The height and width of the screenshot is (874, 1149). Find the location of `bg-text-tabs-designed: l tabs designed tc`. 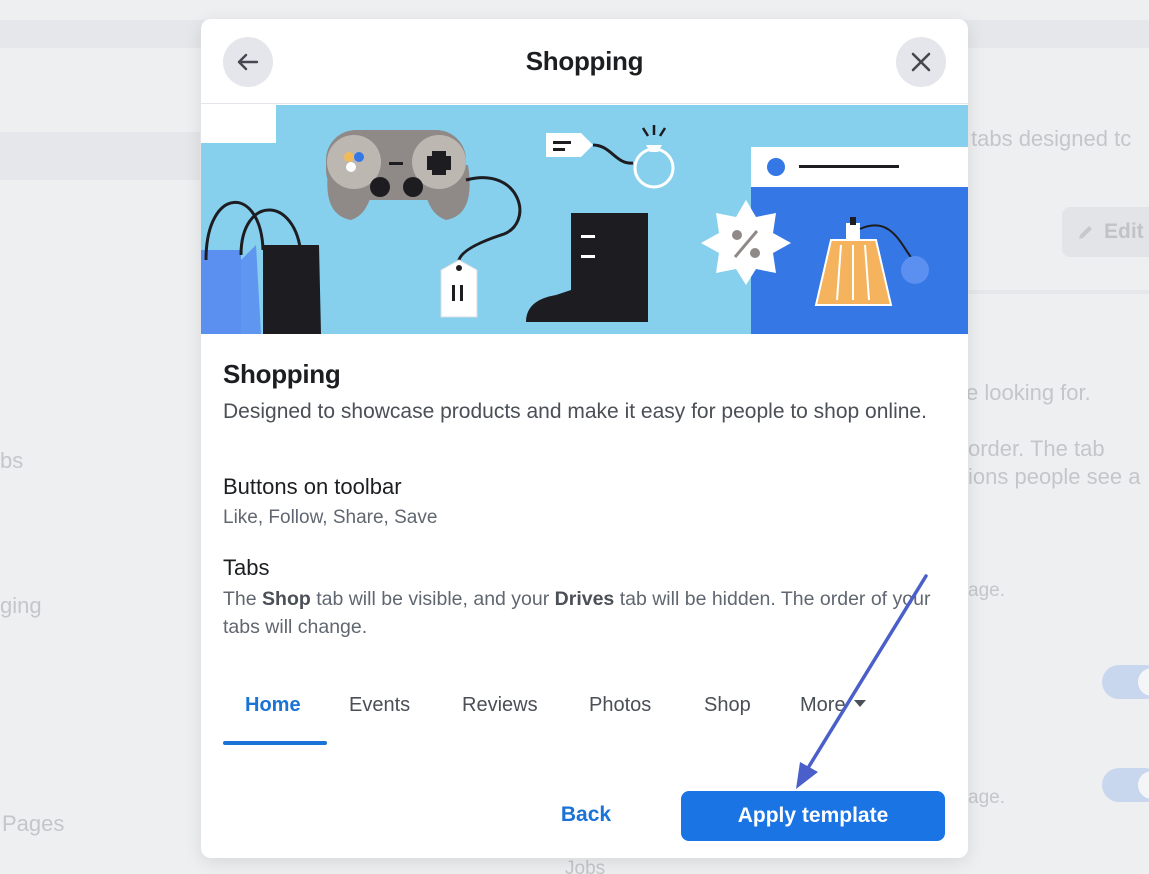

bg-text-tabs-designed: l tabs designed tc is located at coordinates (1046, 138).